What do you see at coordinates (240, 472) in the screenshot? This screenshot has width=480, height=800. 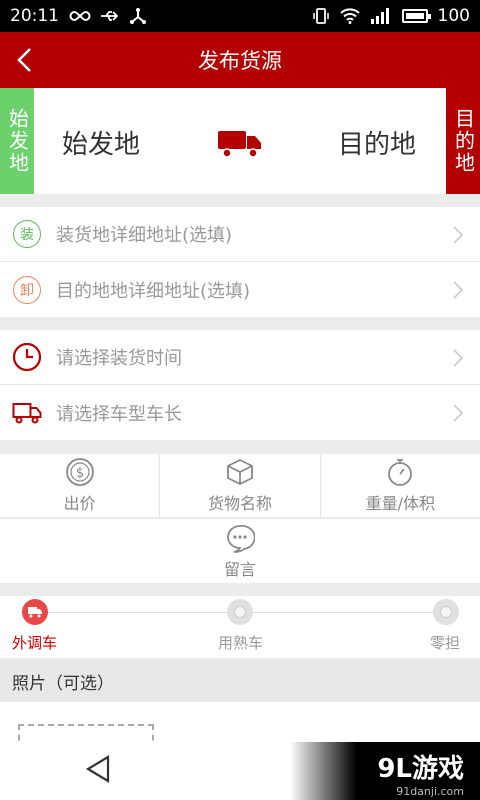 I see `box-icon` at bounding box center [240, 472].